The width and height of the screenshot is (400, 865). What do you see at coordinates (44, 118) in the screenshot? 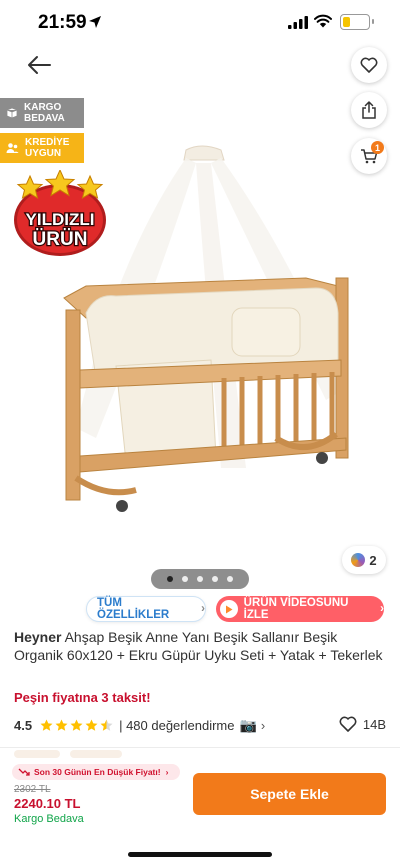
I see `cargo-badge-line2: BEDAVA` at bounding box center [44, 118].